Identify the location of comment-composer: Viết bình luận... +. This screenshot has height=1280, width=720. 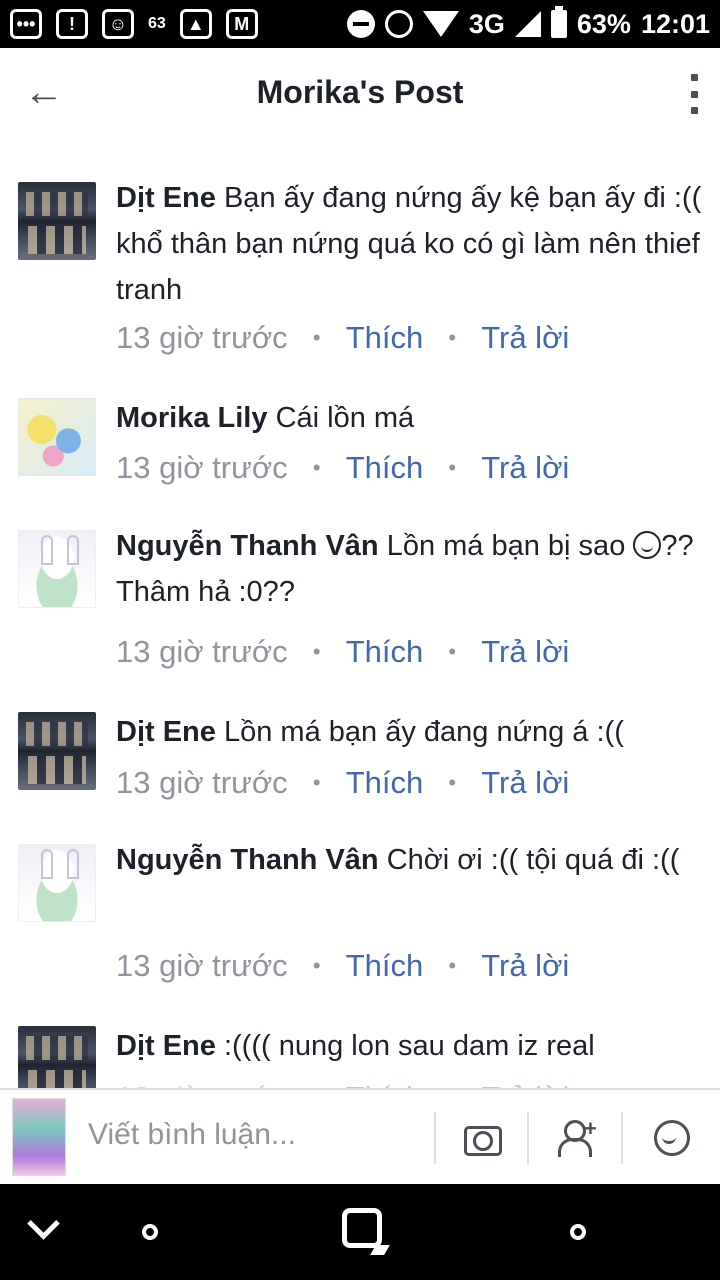
(360, 1136).